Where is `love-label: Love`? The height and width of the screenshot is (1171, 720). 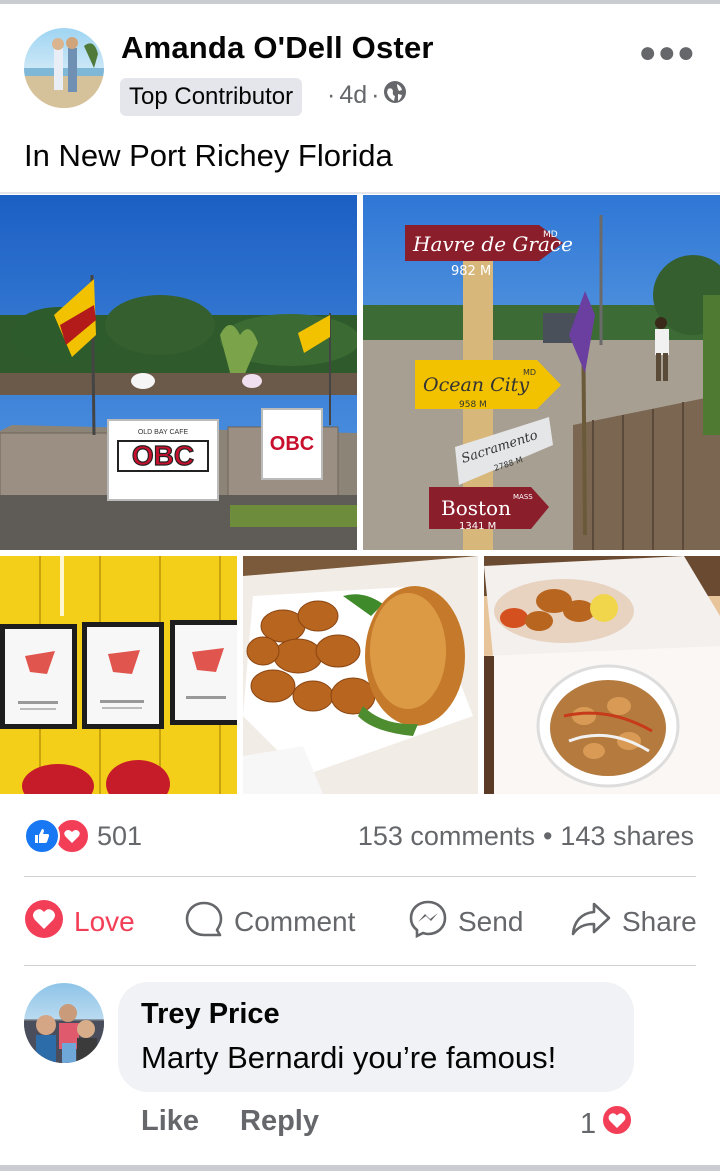
love-label: Love is located at coordinates (104, 921).